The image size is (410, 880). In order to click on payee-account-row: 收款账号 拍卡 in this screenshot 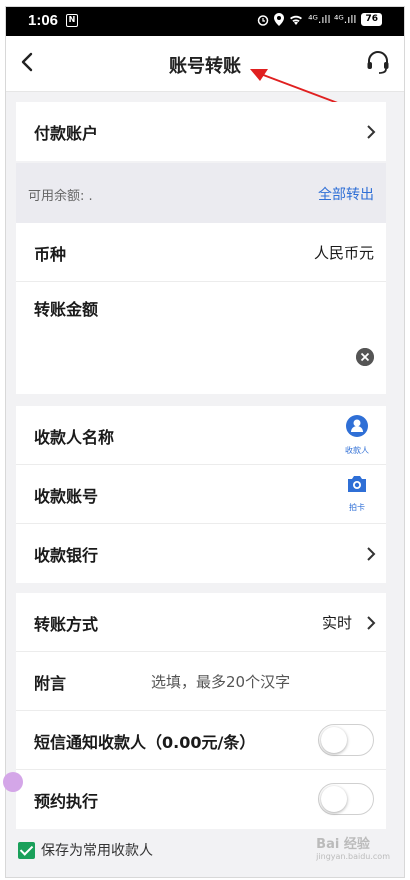, I will do `click(201, 494)`.